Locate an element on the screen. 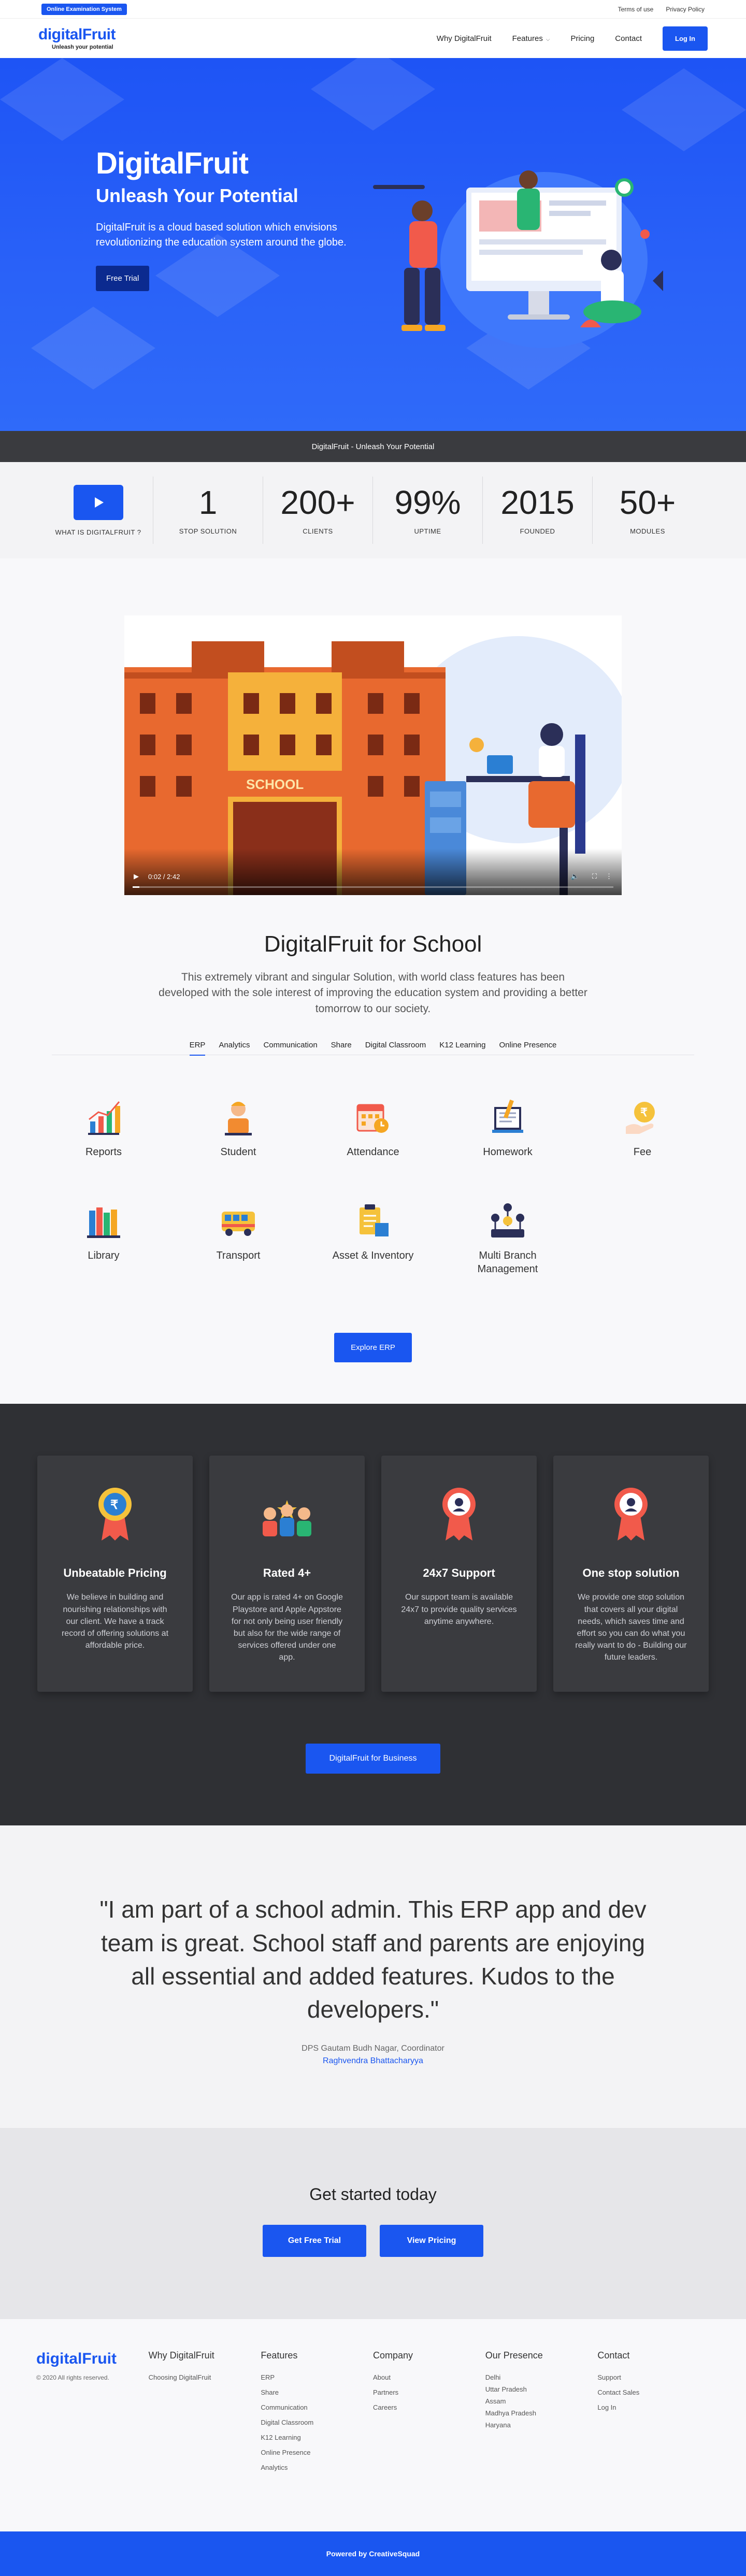 This screenshot has width=746, height=2576. feature-label: Asset & Inventory is located at coordinates (373, 1256).